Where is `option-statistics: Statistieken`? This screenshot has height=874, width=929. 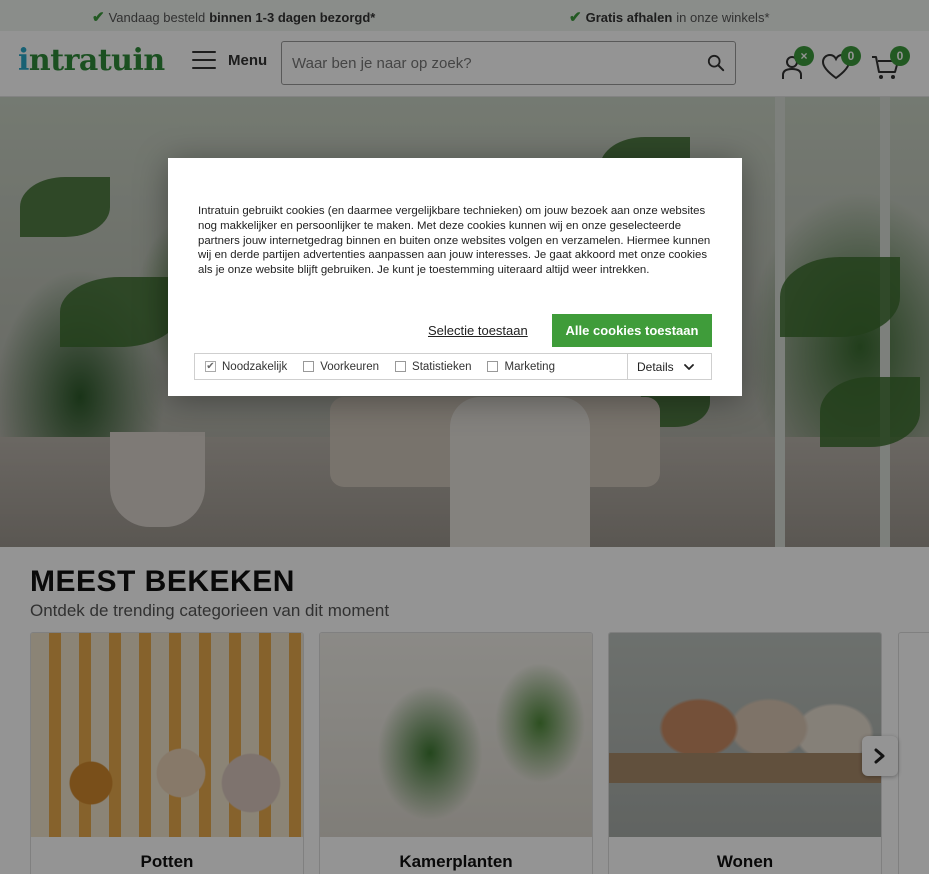 option-statistics: Statistieken is located at coordinates (433, 367).